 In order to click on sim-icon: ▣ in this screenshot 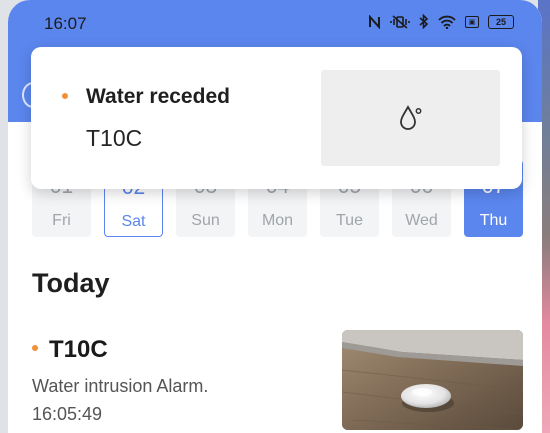, I will do `click(472, 21)`.